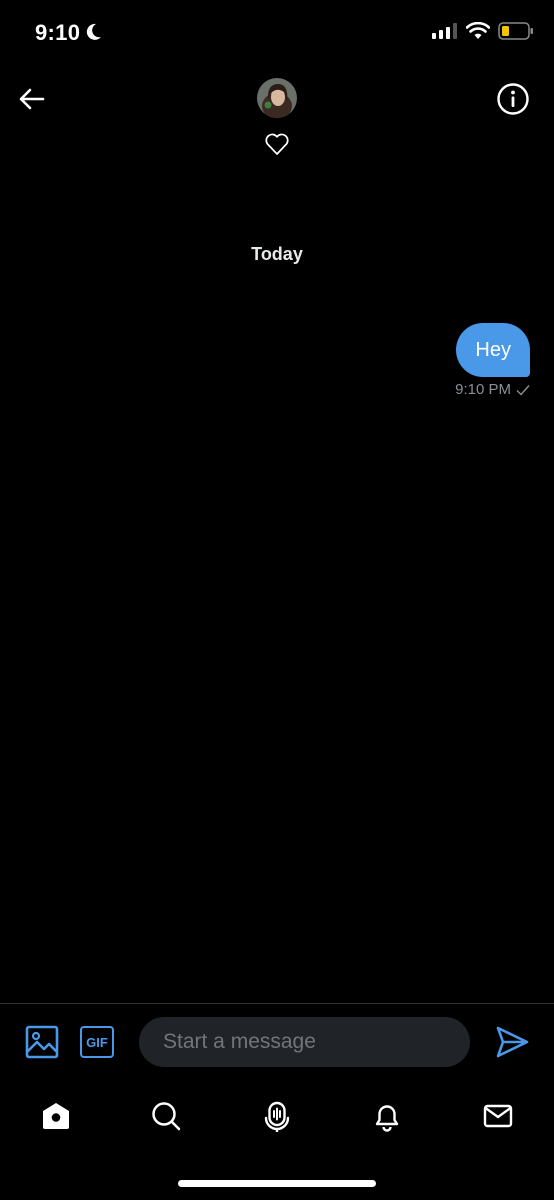  I want to click on message-composer: GIF, so click(277, 1041).